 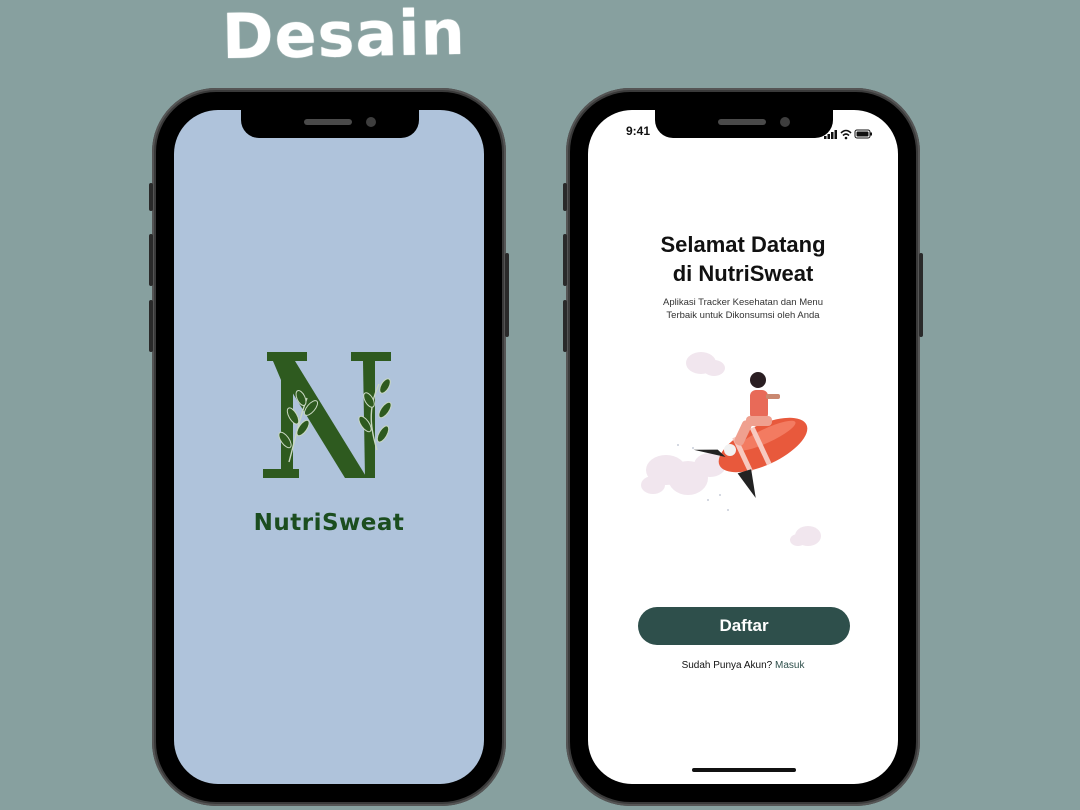 I want to click on login-prompt-line: Sudah Punya Akun? Masuk, so click(x=743, y=665).